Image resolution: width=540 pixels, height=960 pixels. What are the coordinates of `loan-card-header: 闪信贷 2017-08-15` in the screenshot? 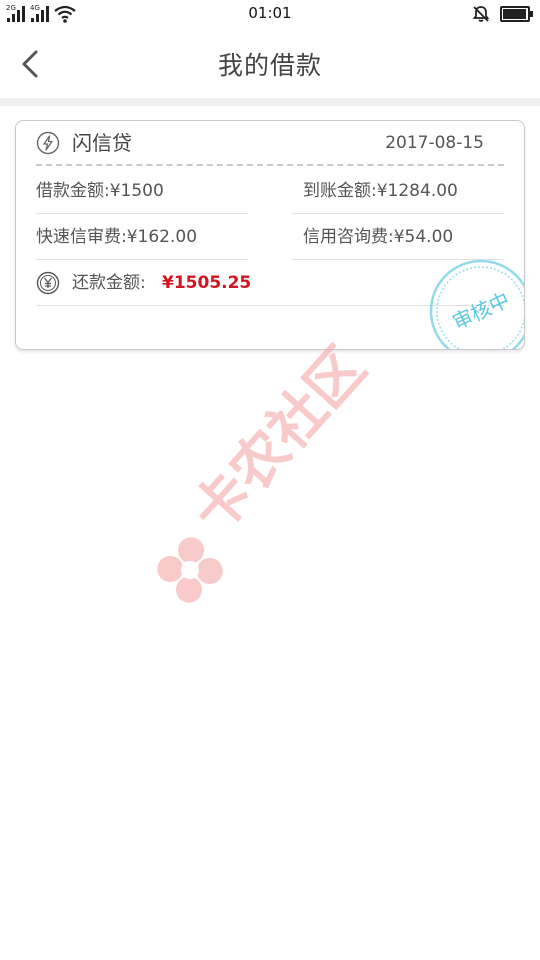 It's located at (270, 144).